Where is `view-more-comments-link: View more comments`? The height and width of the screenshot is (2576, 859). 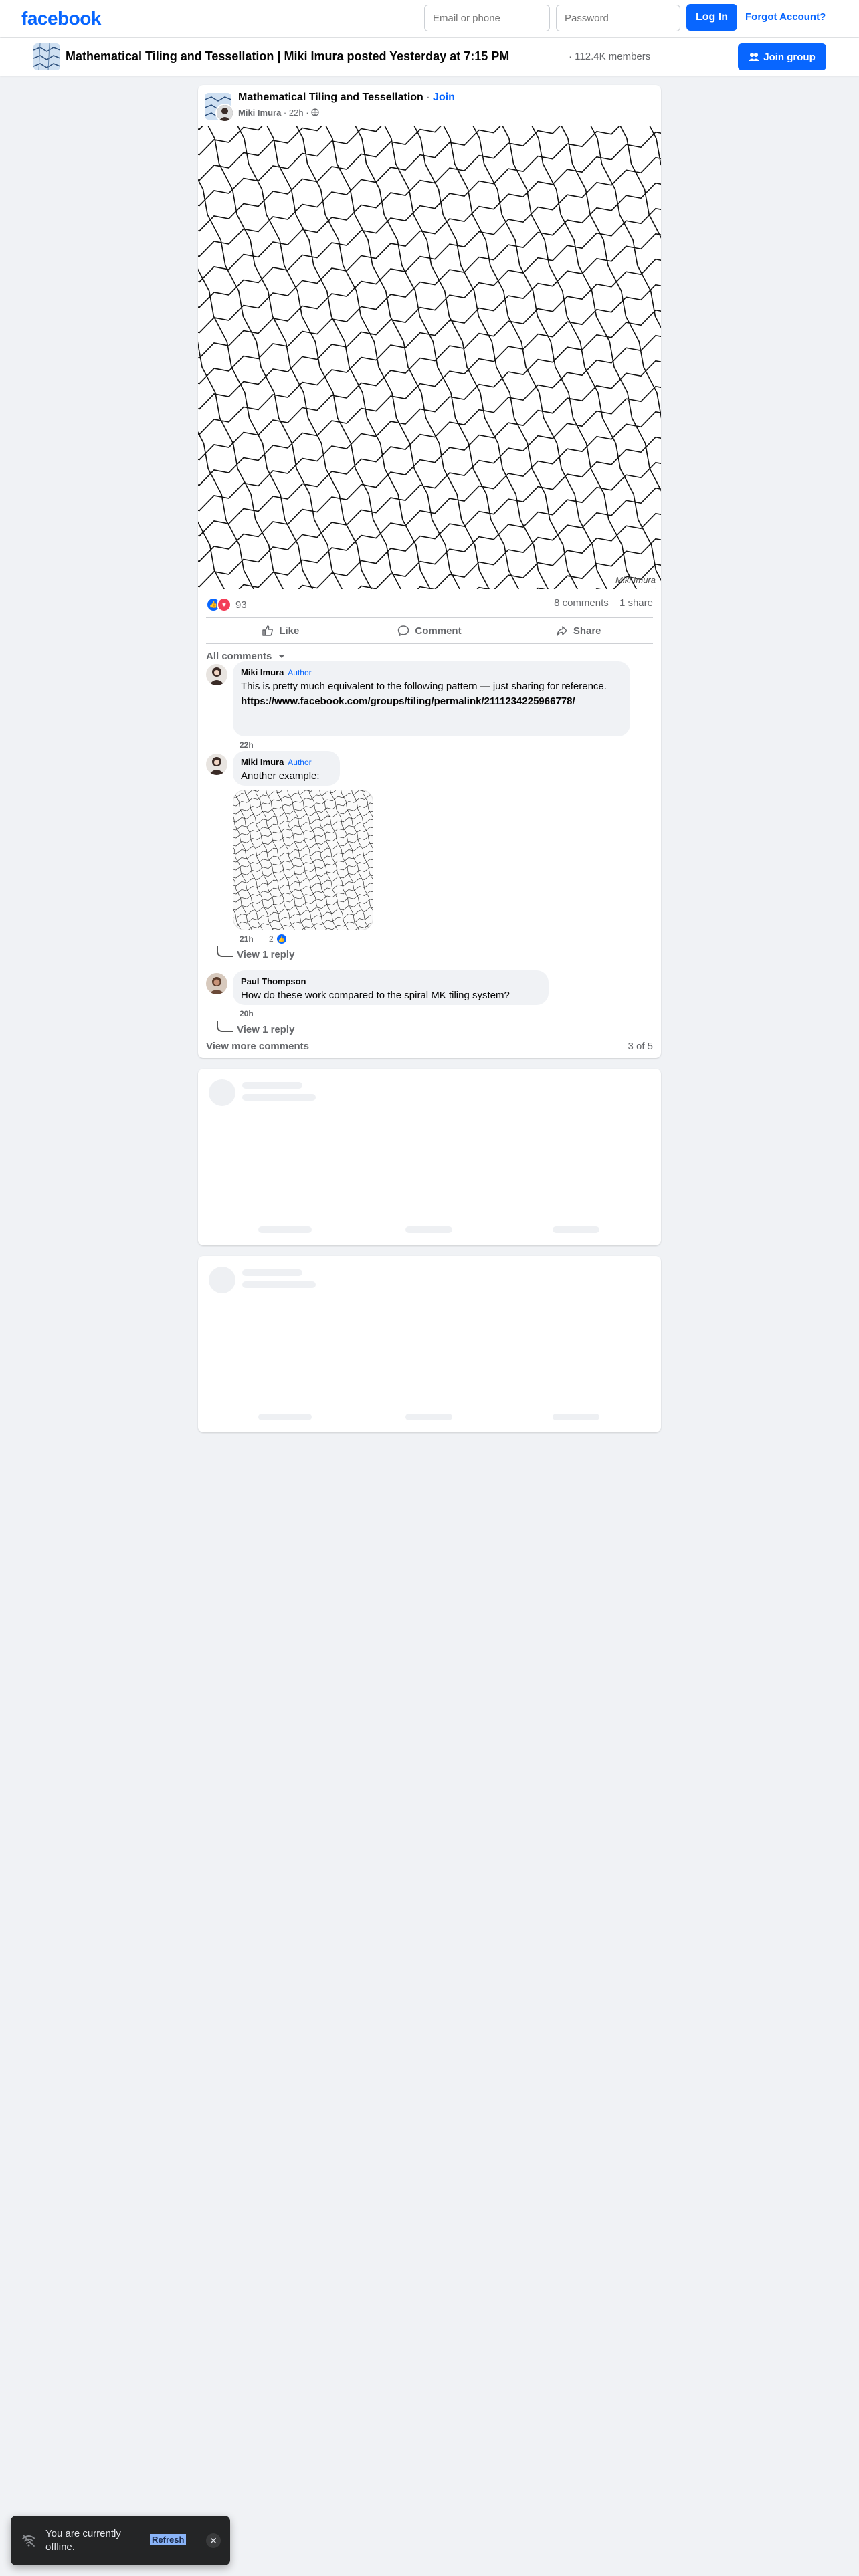 view-more-comments-link: View more comments is located at coordinates (258, 1046).